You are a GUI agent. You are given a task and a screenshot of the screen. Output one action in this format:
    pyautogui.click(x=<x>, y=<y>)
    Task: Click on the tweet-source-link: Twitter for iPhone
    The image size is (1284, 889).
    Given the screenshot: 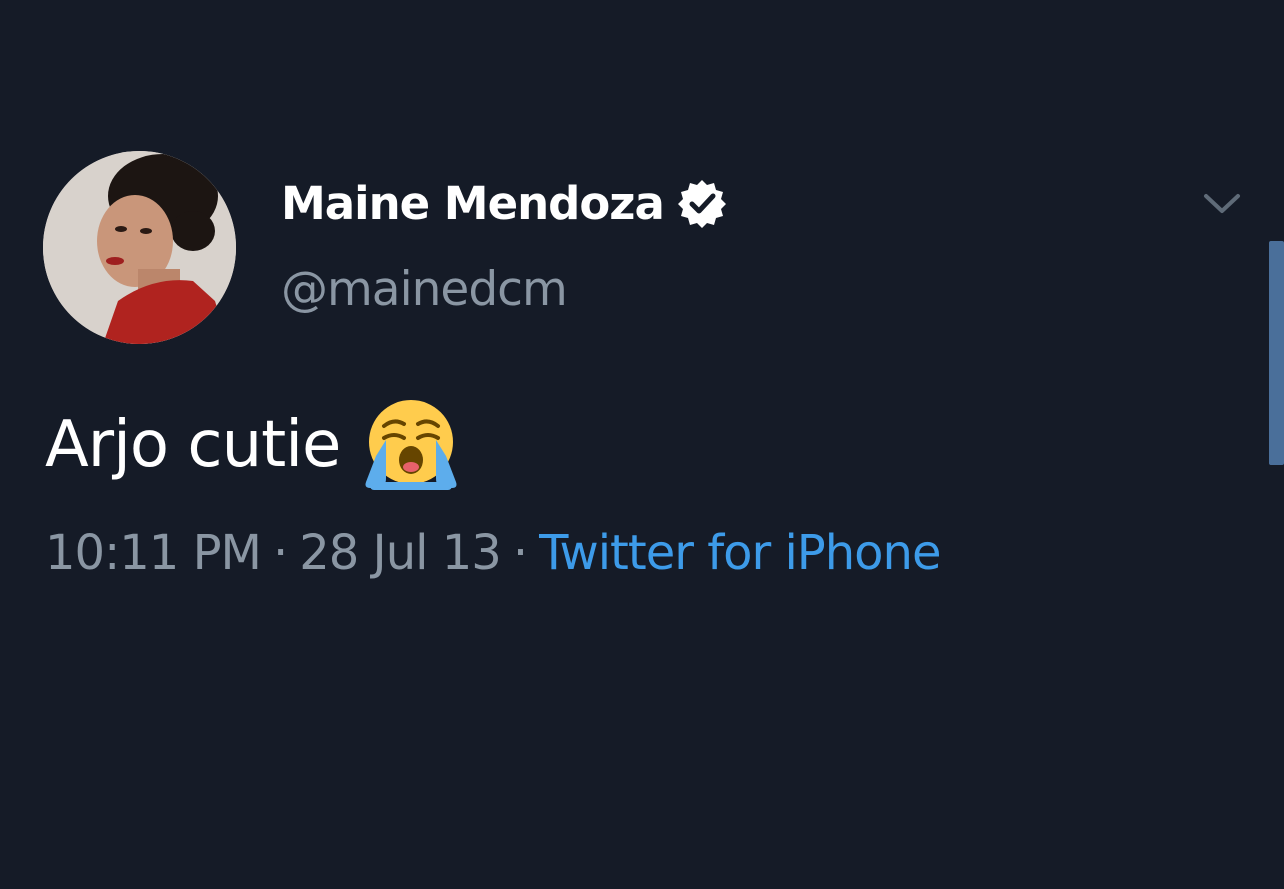 What is the action you would take?
    pyautogui.click(x=740, y=553)
    